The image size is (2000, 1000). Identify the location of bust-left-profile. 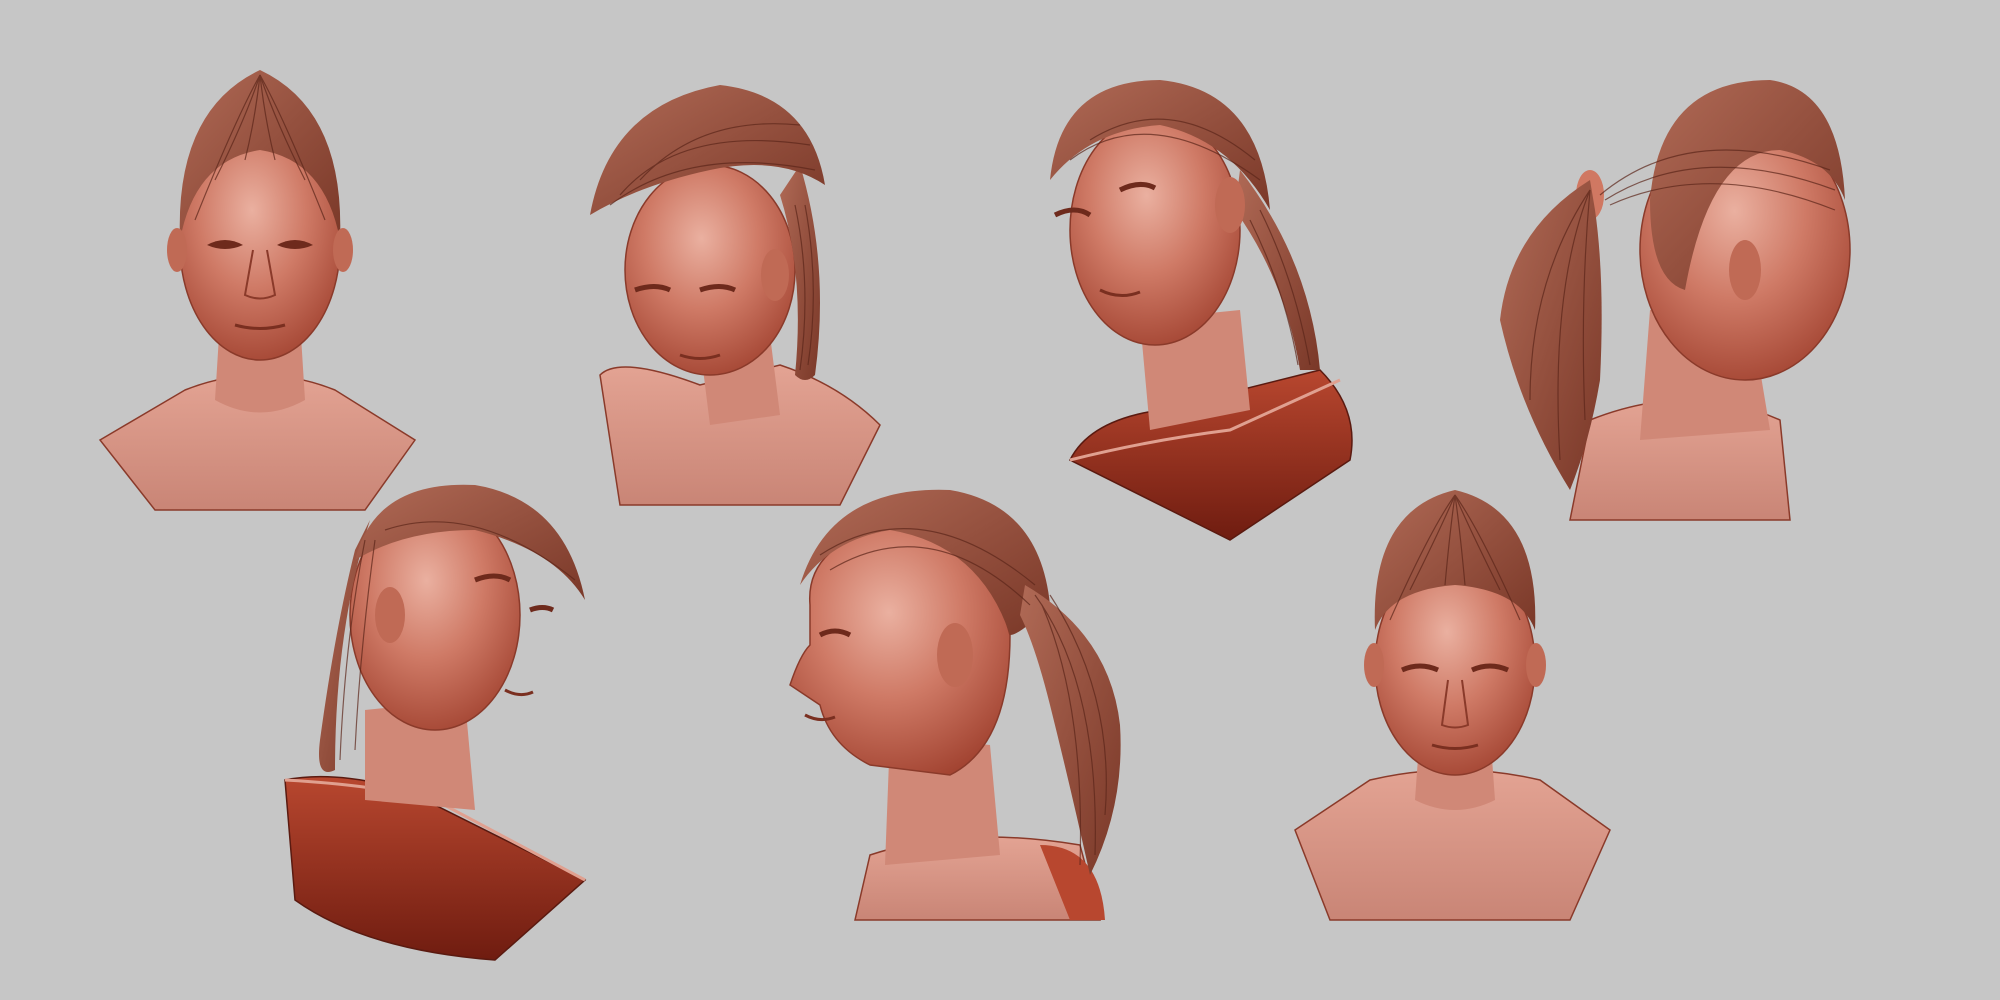
(955, 705).